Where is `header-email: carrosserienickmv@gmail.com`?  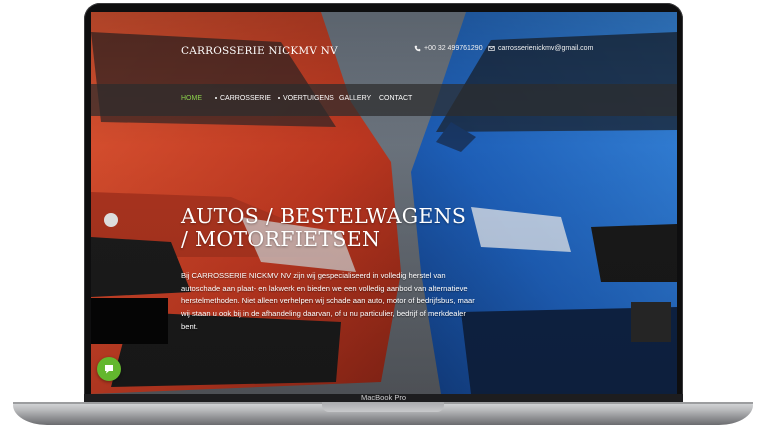
header-email: carrosserienickmv@gmail.com is located at coordinates (540, 48).